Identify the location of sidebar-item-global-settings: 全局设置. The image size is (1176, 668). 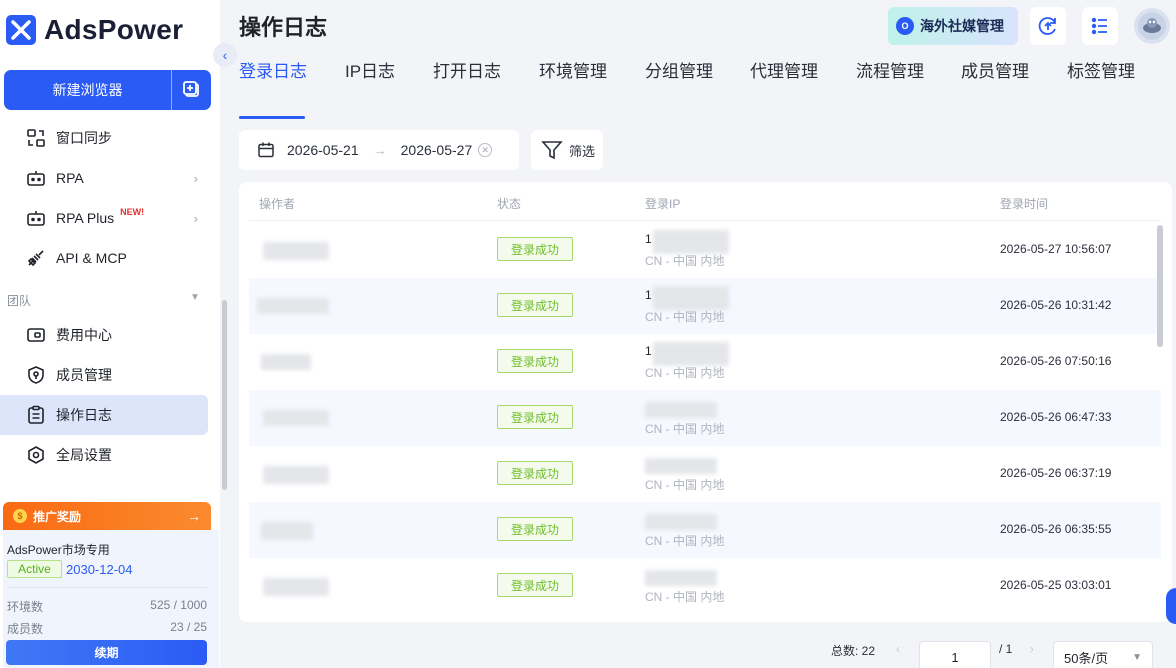
(104, 455).